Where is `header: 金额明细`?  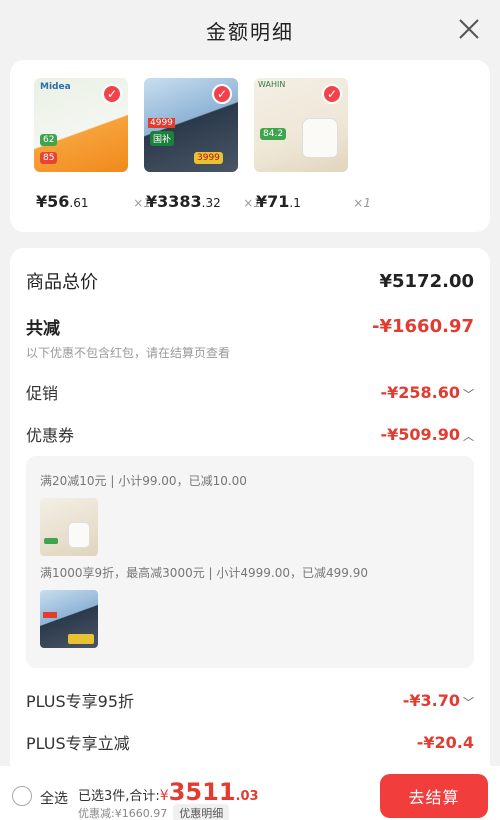 header: 金额明细 is located at coordinates (250, 30).